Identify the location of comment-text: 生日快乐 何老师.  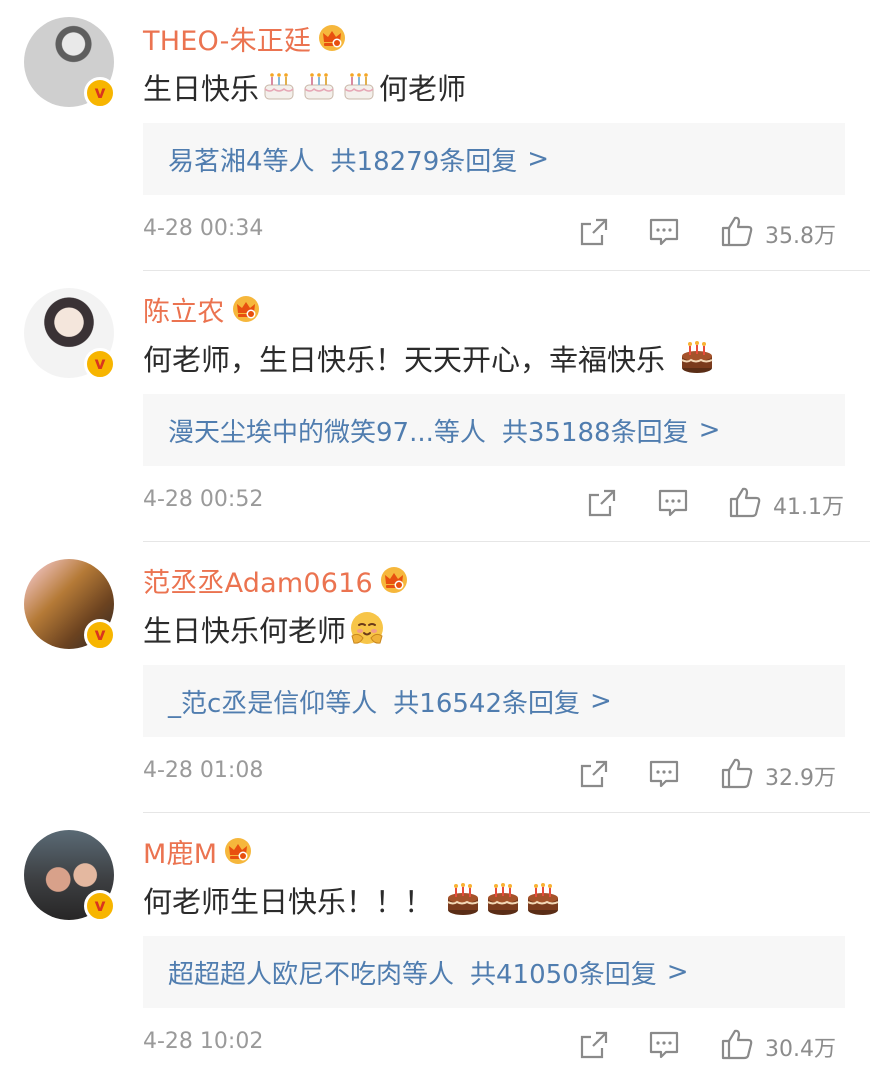
(304, 87).